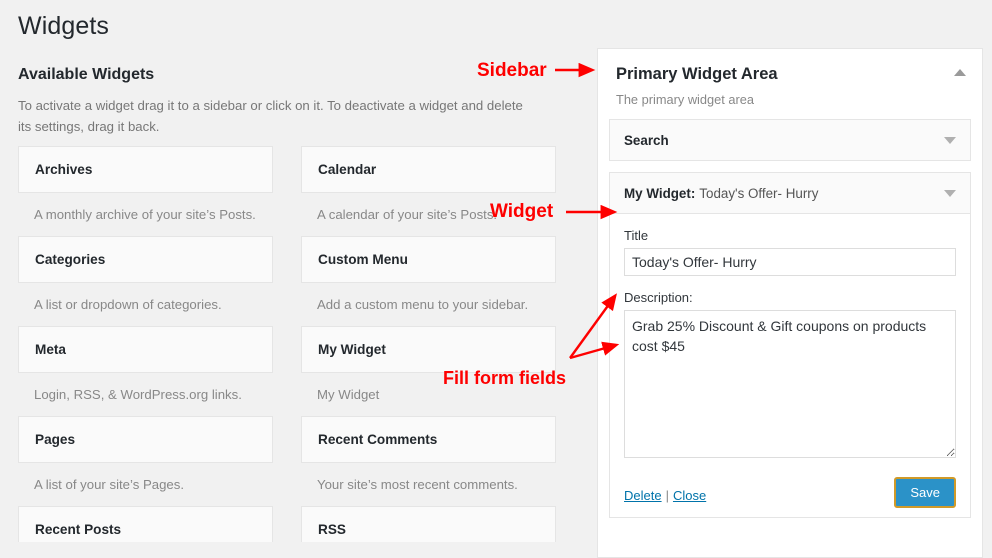  Describe the element at coordinates (332, 529) in the screenshot. I see `widget-name: RSS` at that location.